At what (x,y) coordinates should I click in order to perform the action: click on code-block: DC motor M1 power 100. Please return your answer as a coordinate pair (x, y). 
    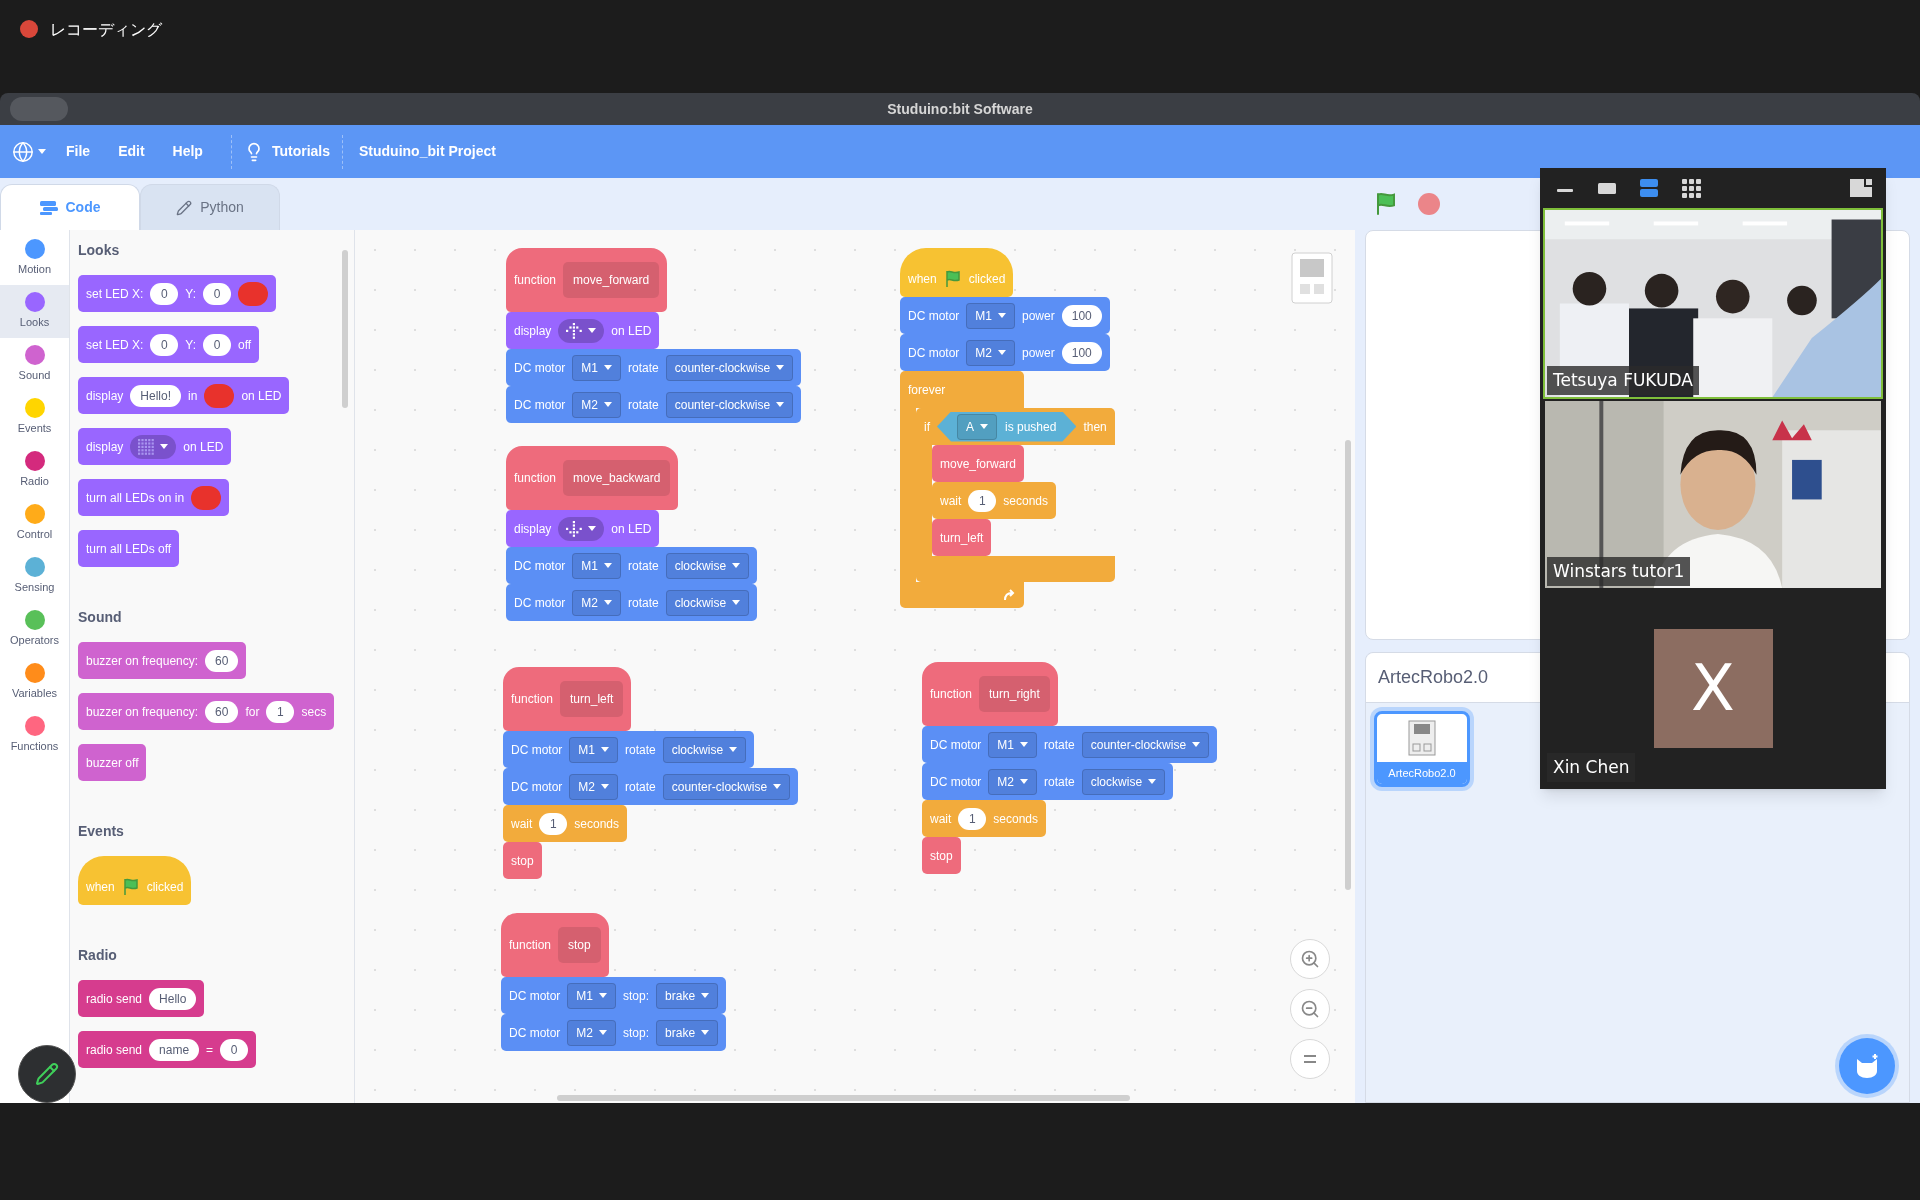
    Looking at the image, I should click on (1005, 315).